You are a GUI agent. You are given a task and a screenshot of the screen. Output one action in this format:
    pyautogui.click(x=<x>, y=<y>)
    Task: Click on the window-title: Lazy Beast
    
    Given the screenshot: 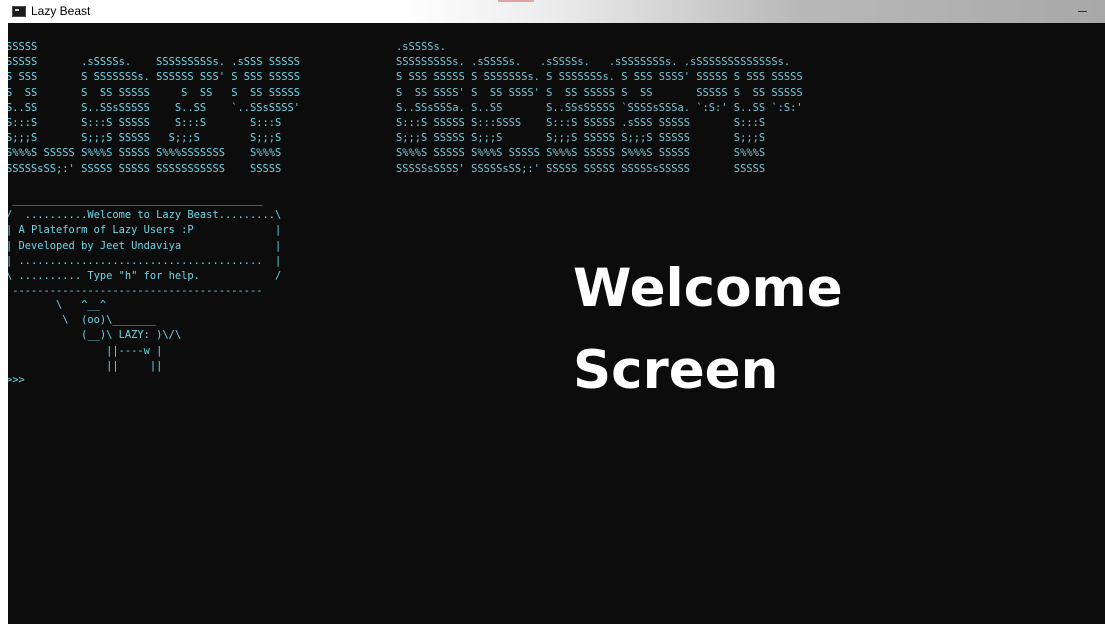 What is the action you would take?
    pyautogui.click(x=61, y=11)
    